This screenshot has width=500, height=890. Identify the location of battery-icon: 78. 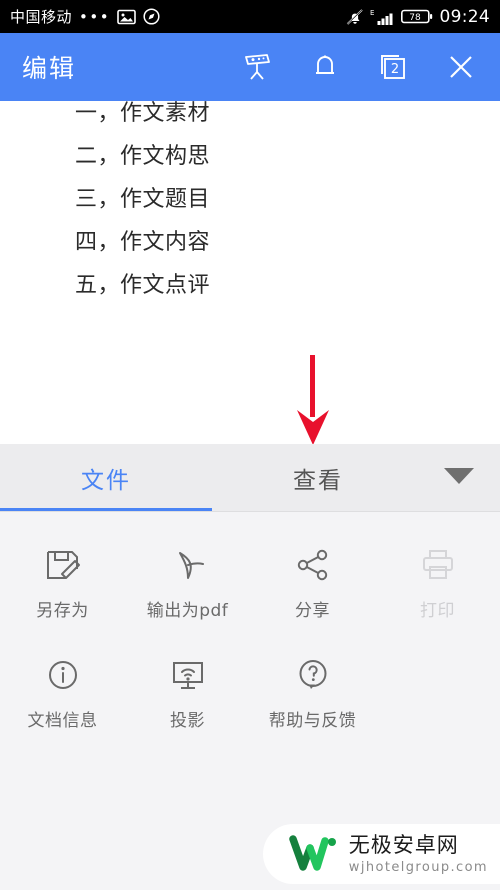
(416, 16).